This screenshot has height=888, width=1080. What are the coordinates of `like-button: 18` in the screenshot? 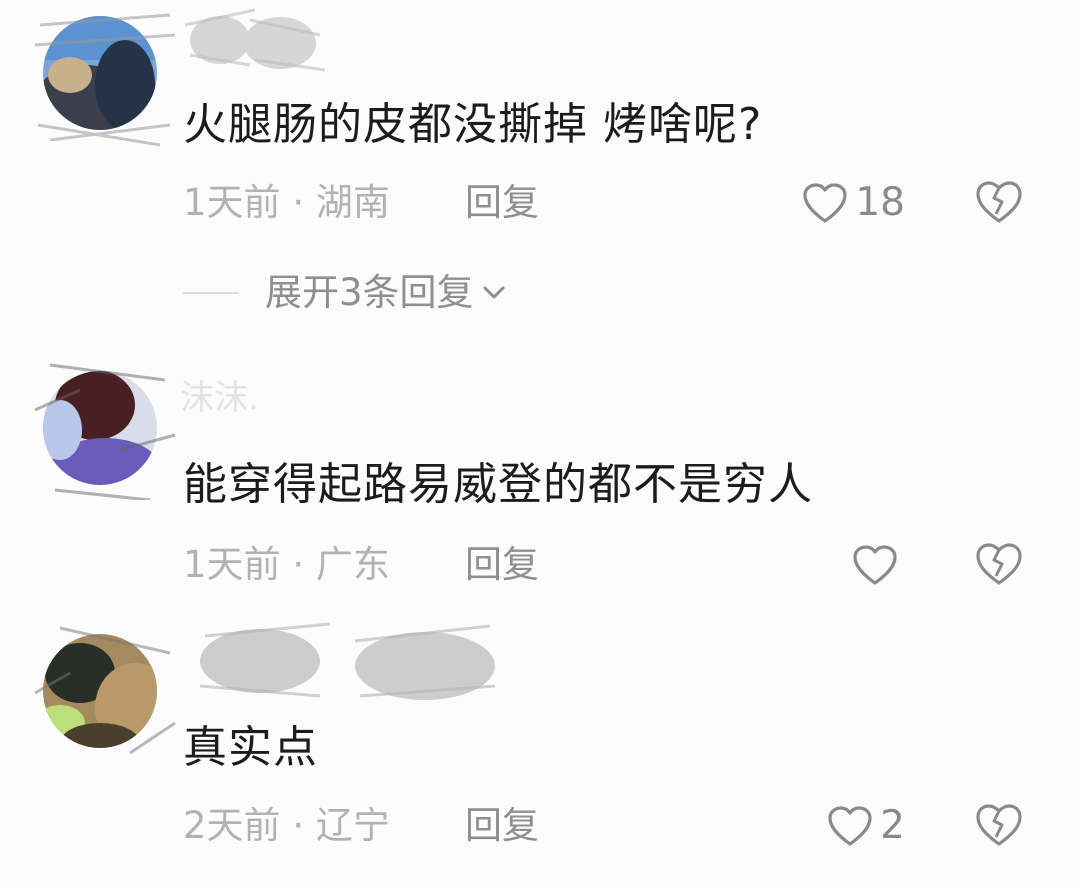 It's located at (853, 203).